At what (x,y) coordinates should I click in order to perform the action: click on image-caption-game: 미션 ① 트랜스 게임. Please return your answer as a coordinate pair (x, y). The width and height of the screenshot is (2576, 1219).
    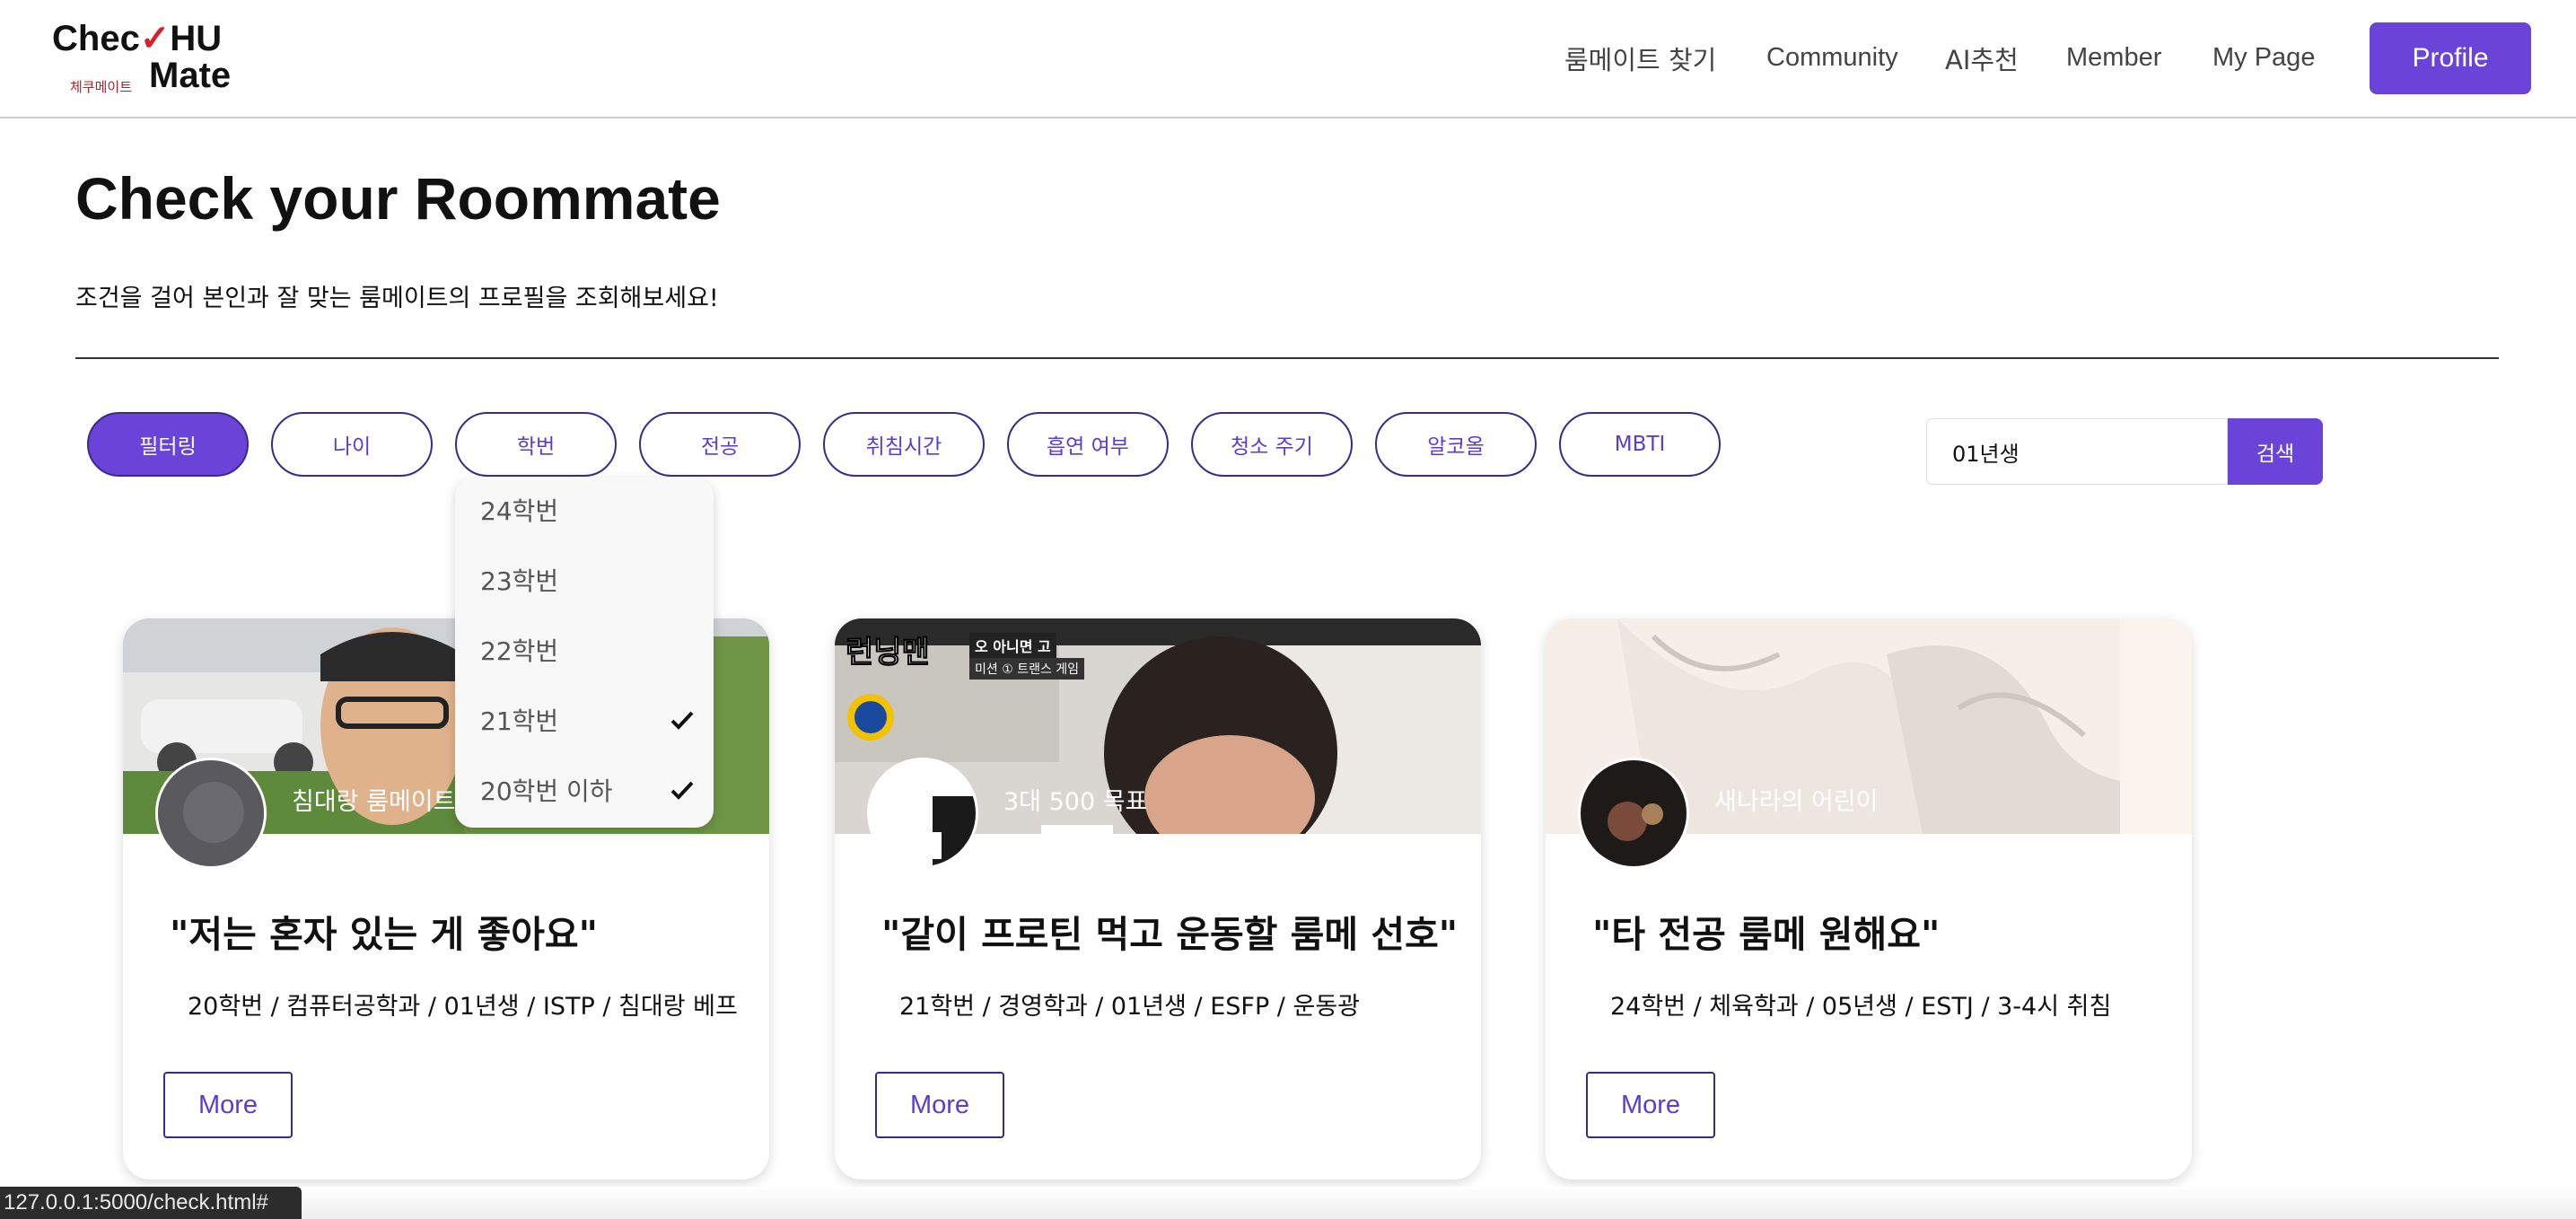
    Looking at the image, I should click on (1027, 669).